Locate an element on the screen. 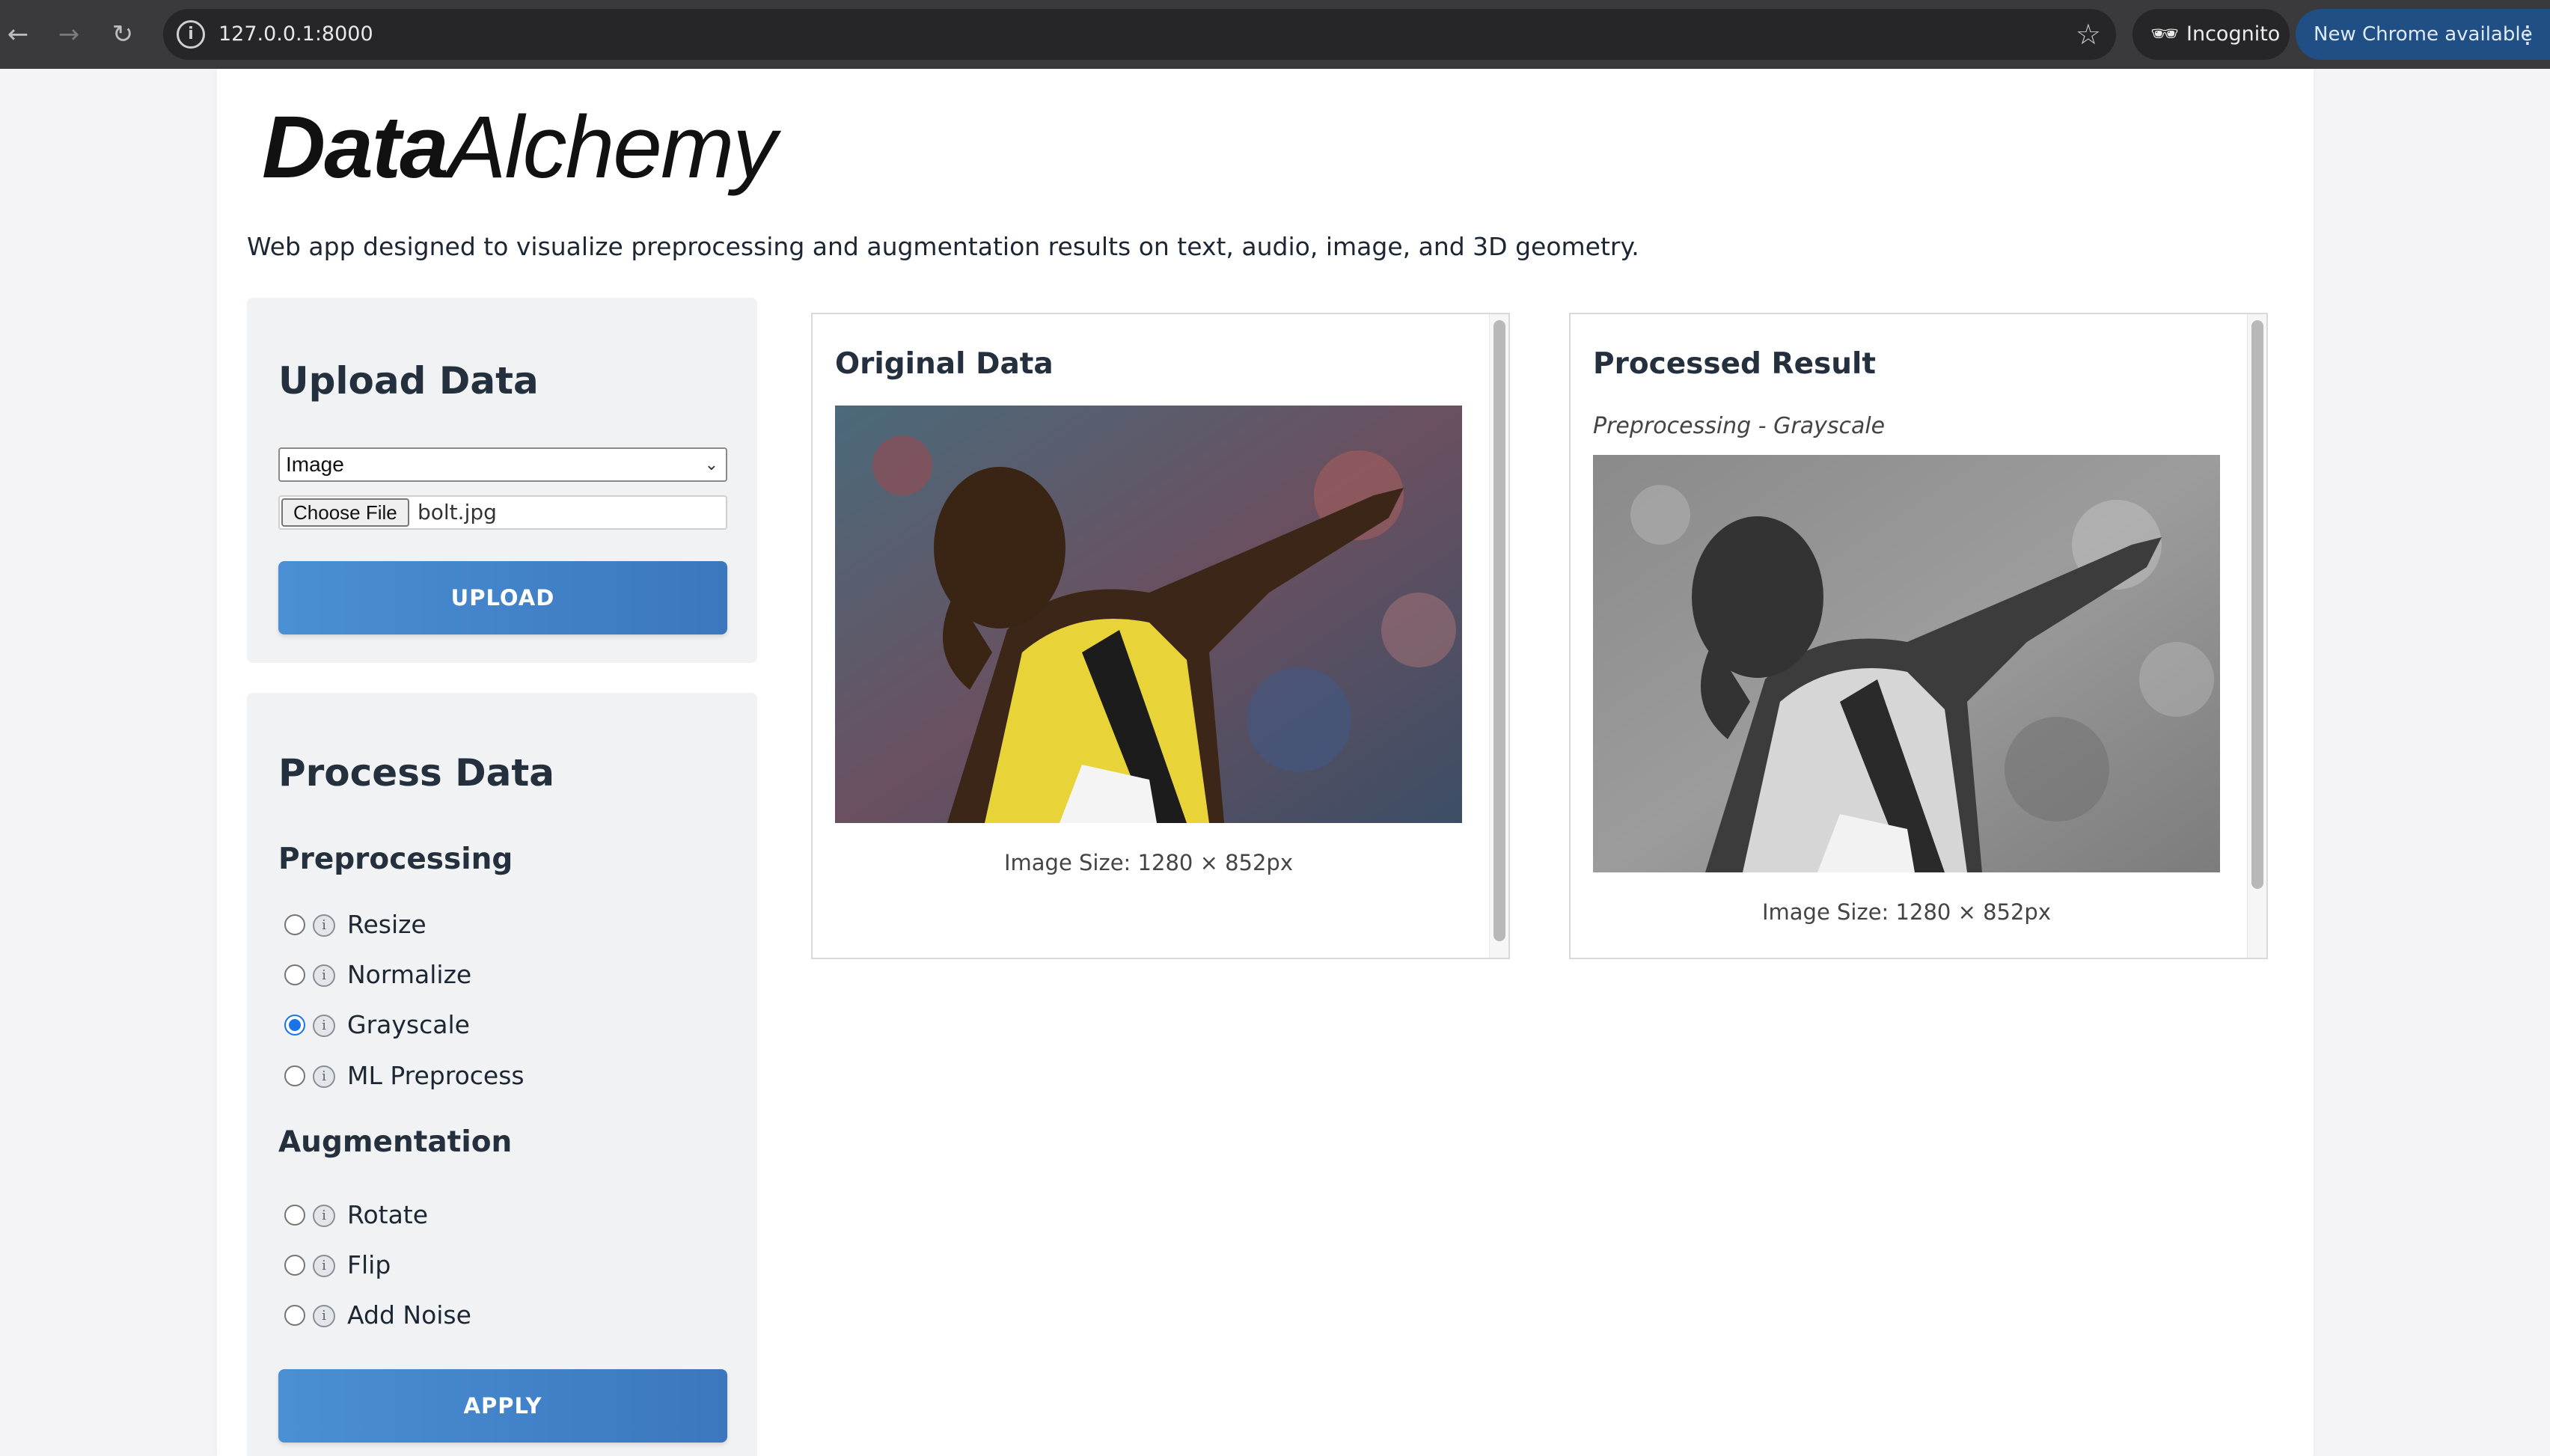 Image resolution: width=2550 pixels, height=1456 pixels. option-label: Resize is located at coordinates (386, 925).